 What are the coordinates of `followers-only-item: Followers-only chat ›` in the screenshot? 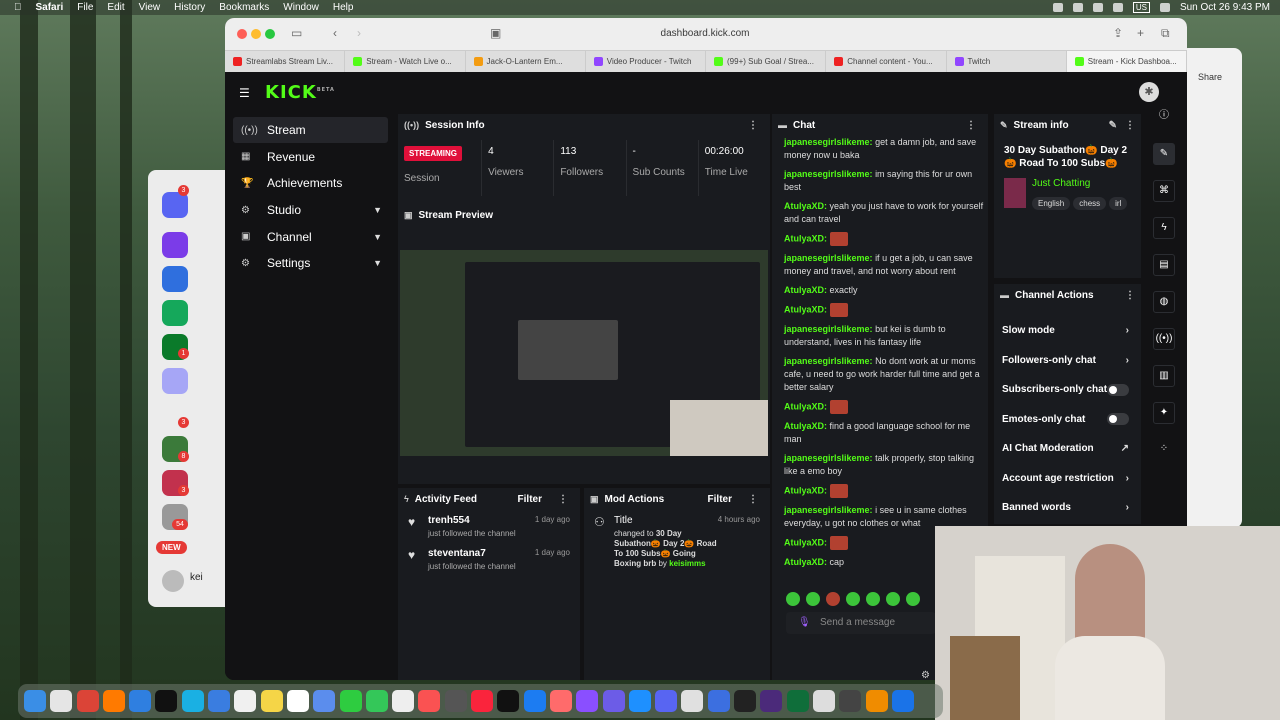 It's located at (1067, 361).